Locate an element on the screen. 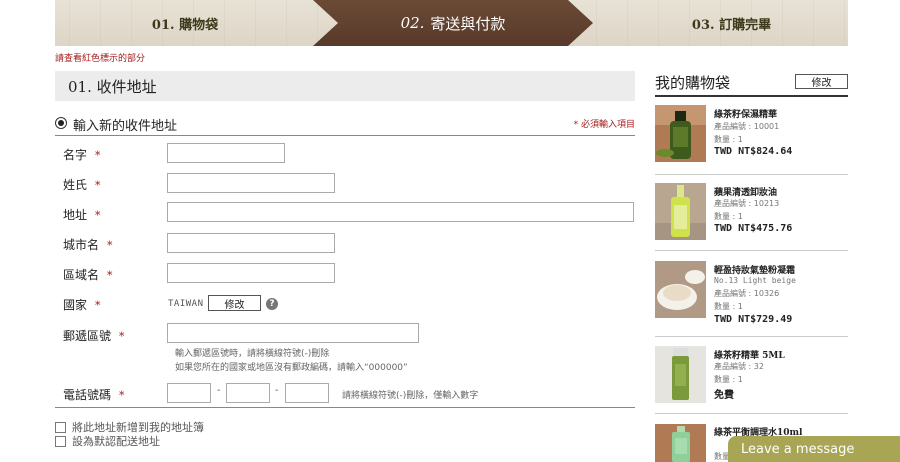 This screenshot has width=900, height=462. cart-edit-button: 修改 is located at coordinates (821, 81).